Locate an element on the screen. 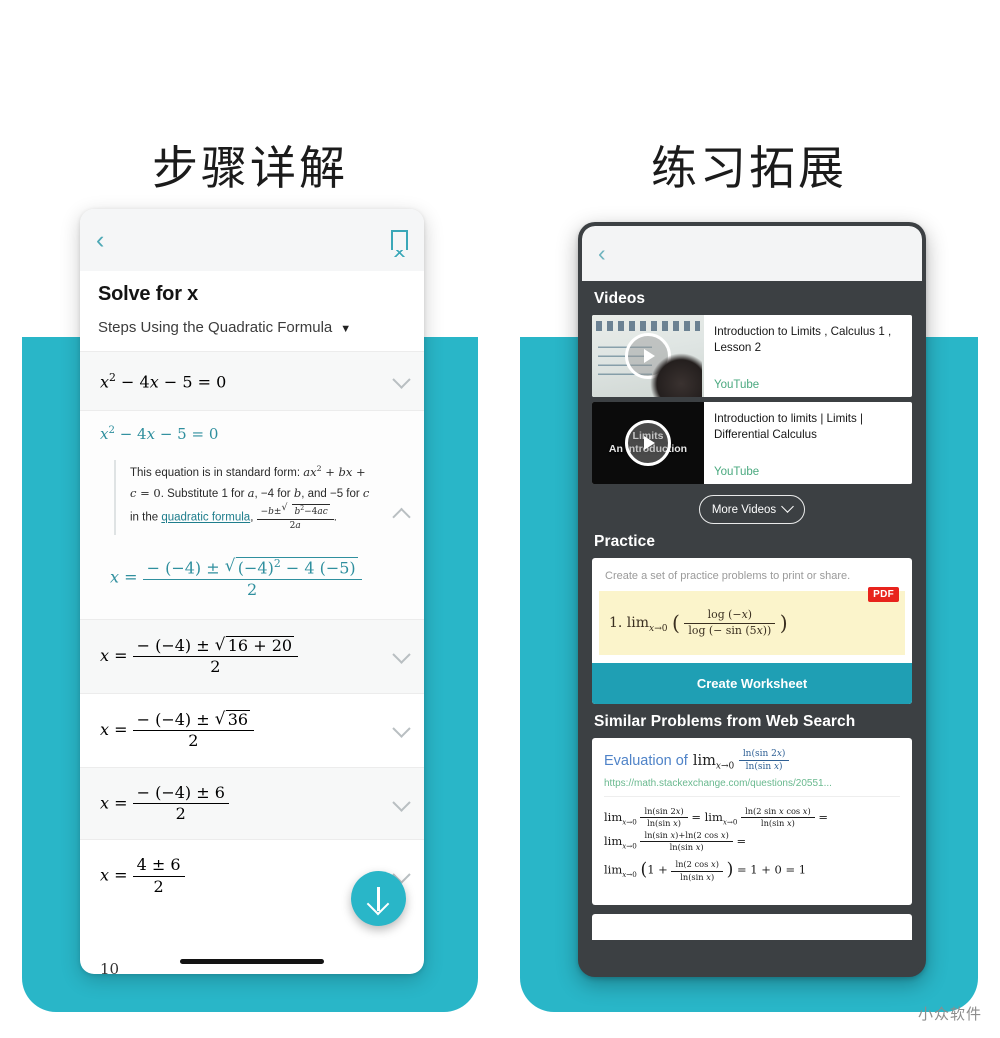 The height and width of the screenshot is (1038, 1000). step-row: x2 − 4x − 5 = 0 is located at coordinates (252, 380).